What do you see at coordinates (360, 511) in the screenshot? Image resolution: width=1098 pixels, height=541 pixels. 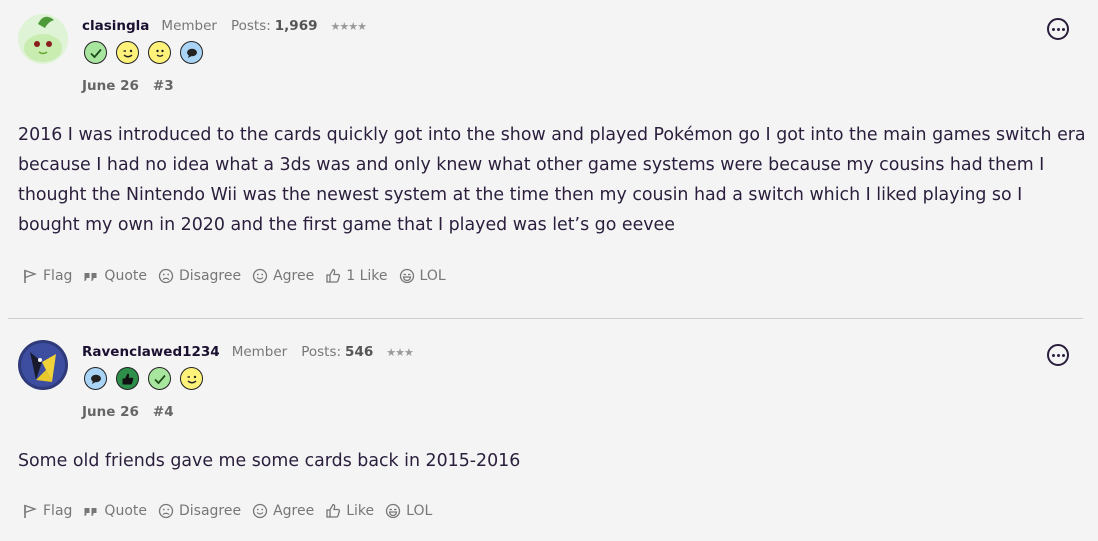 I see `like-label: Like` at bounding box center [360, 511].